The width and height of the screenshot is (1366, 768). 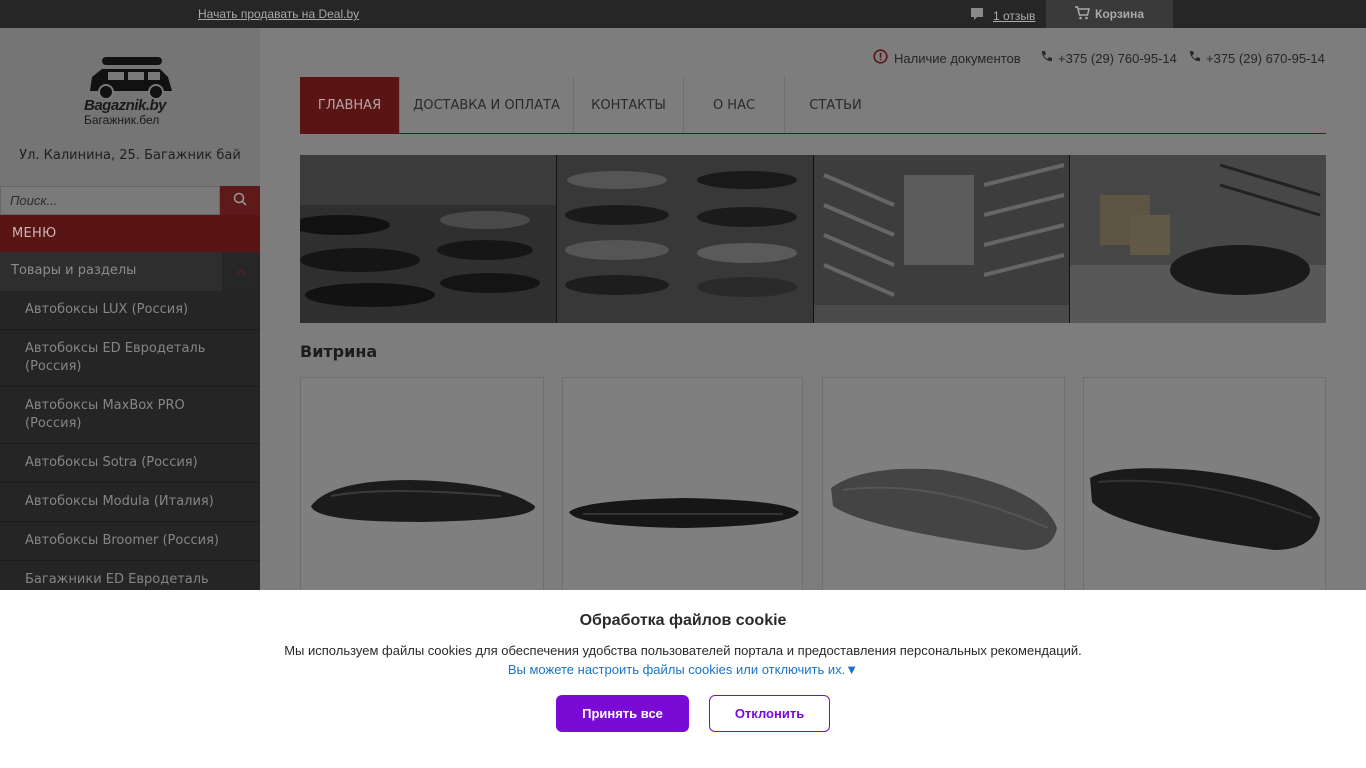 What do you see at coordinates (241, 271) in the screenshot?
I see `chevron-up-icon` at bounding box center [241, 271].